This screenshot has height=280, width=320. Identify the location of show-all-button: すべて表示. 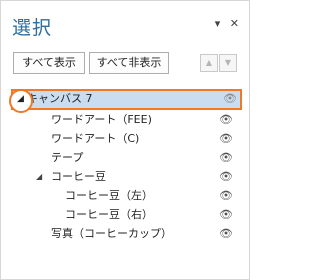
(49, 63).